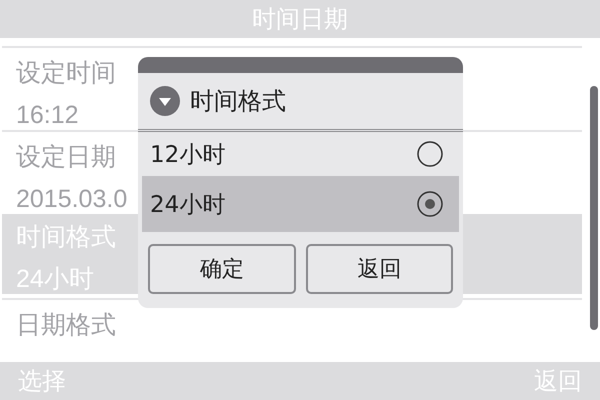  What do you see at coordinates (188, 155) in the screenshot?
I see `option-label: 12小时` at bounding box center [188, 155].